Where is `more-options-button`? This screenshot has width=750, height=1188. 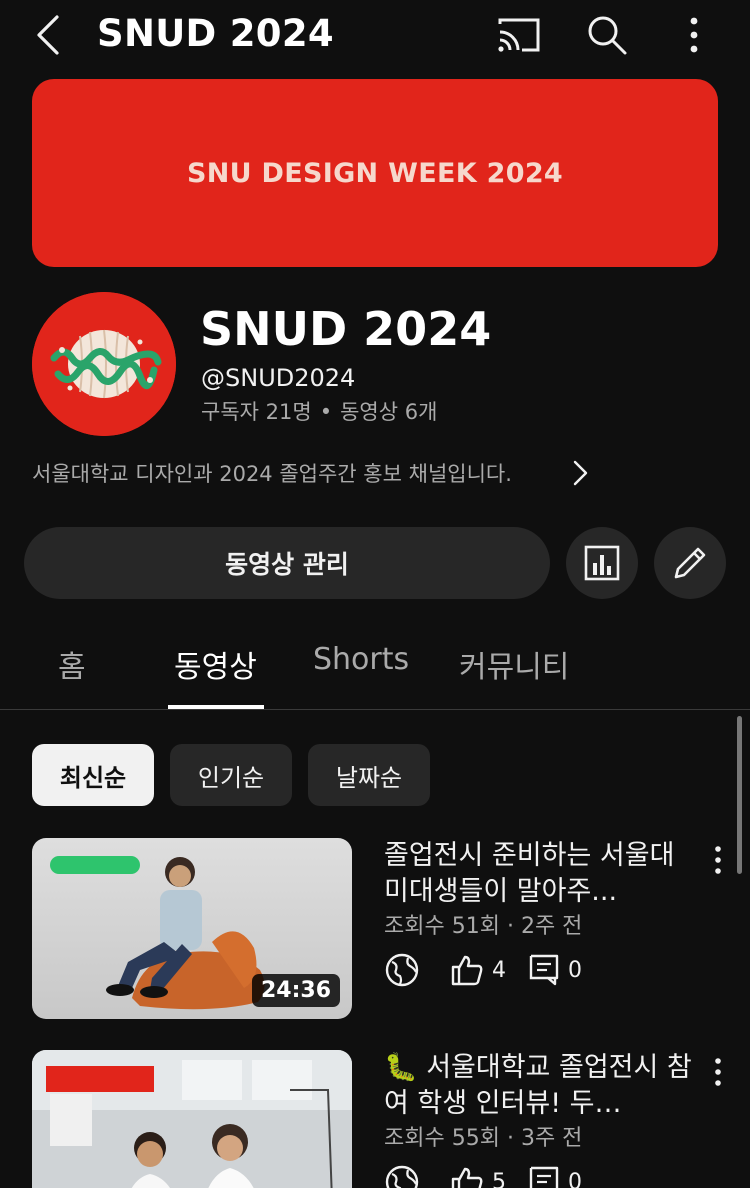
more-options-button is located at coordinates (694, 35).